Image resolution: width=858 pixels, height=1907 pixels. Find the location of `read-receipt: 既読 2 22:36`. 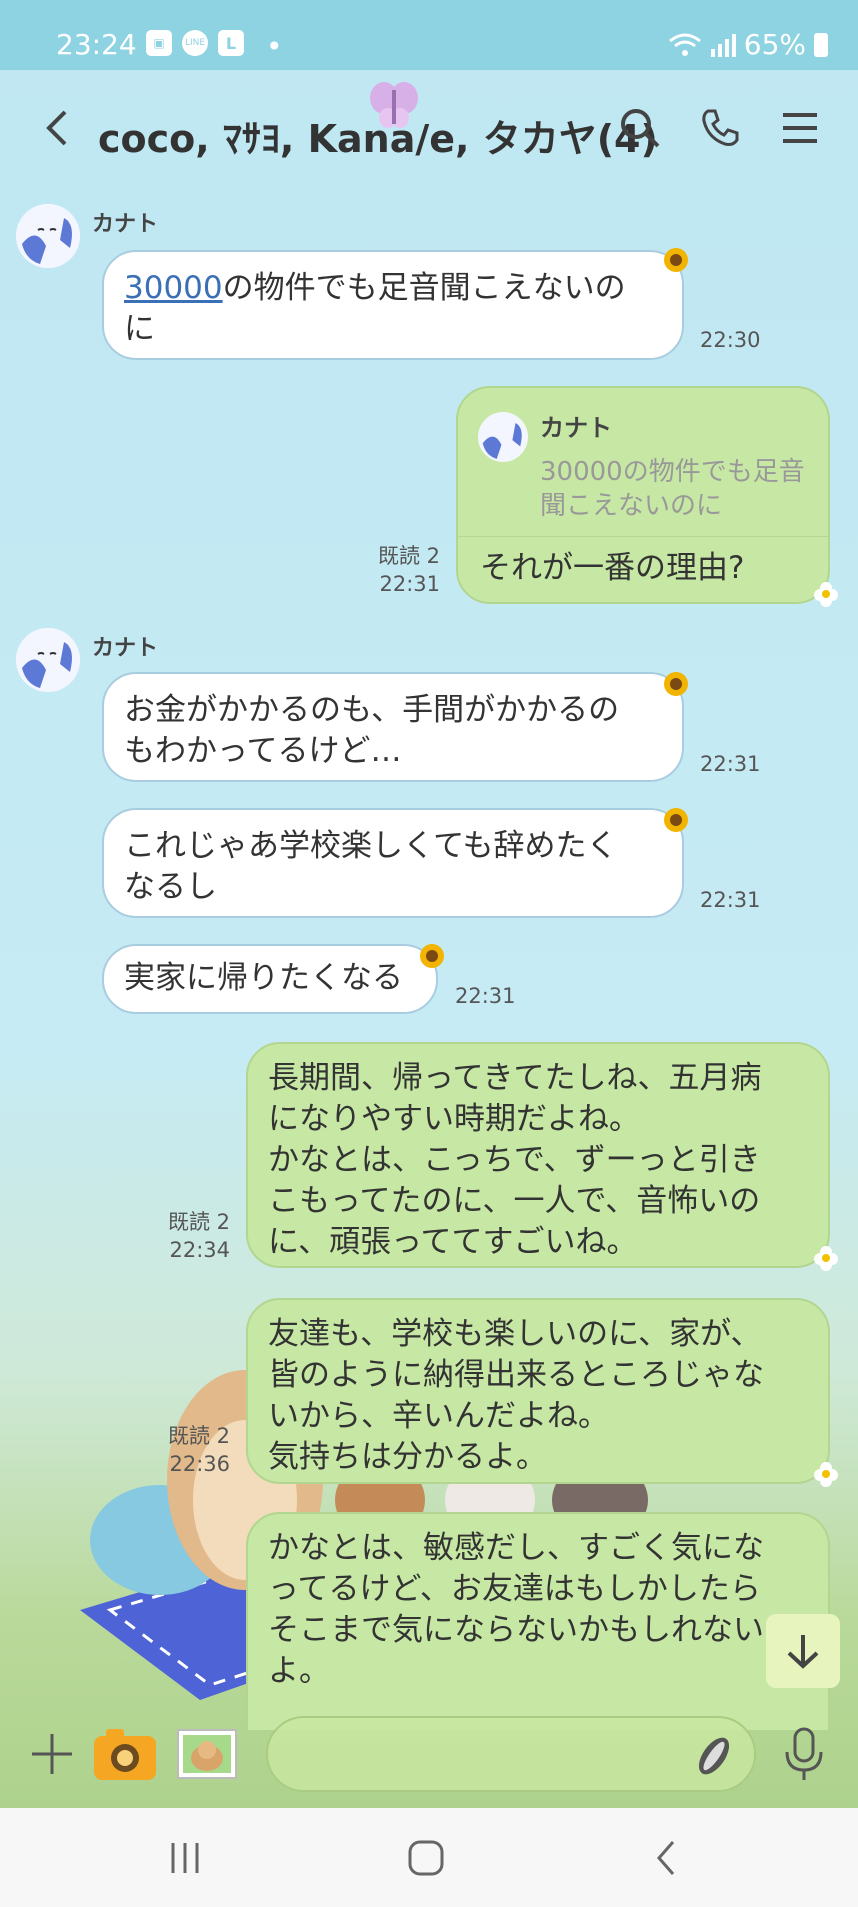

read-receipt: 既読 2 22:36 is located at coordinates (190, 1450).